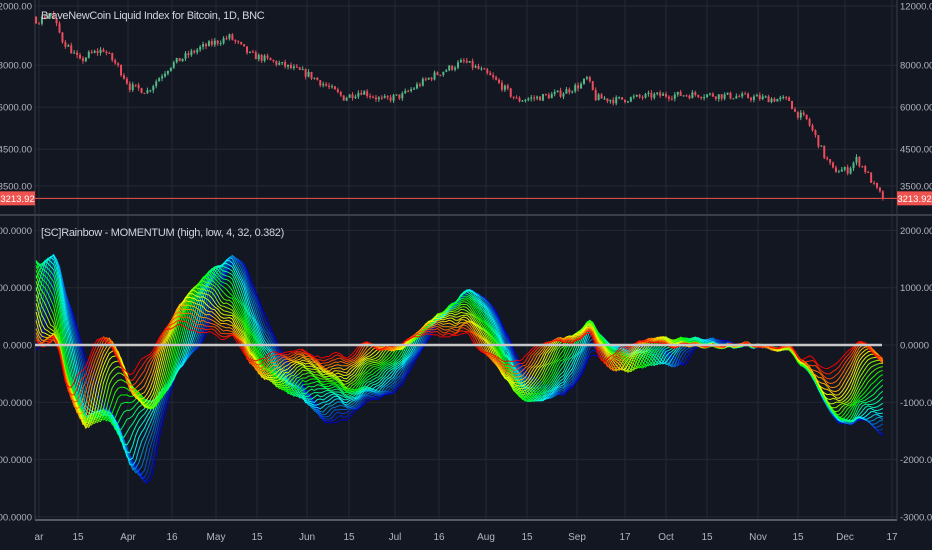 The height and width of the screenshot is (550, 932). I want to click on last-price-label: 3213.92, so click(17, 199).